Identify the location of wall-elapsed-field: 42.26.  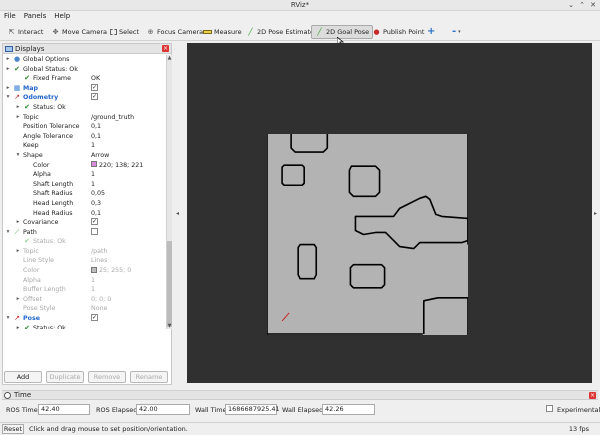
(348, 409).